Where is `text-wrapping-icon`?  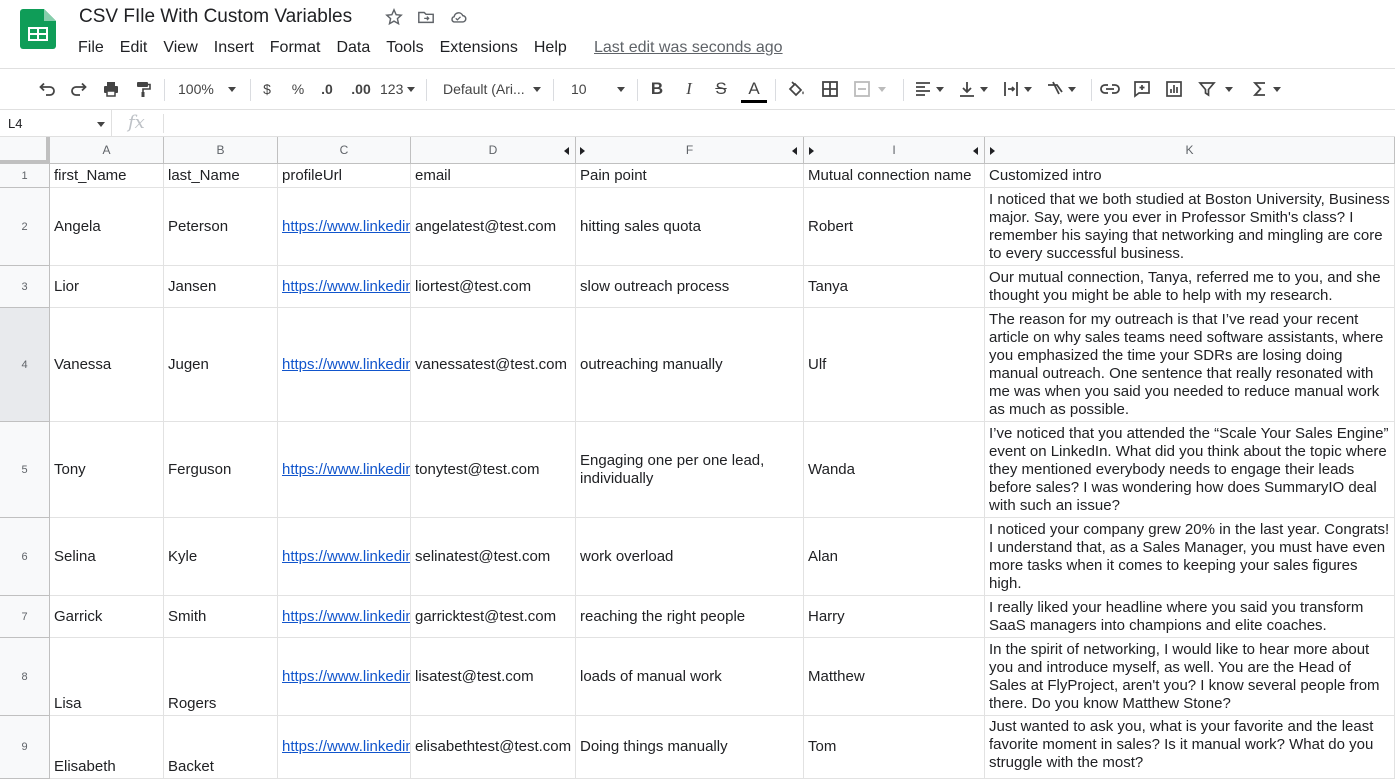 text-wrapping-icon is located at coordinates (1020, 89).